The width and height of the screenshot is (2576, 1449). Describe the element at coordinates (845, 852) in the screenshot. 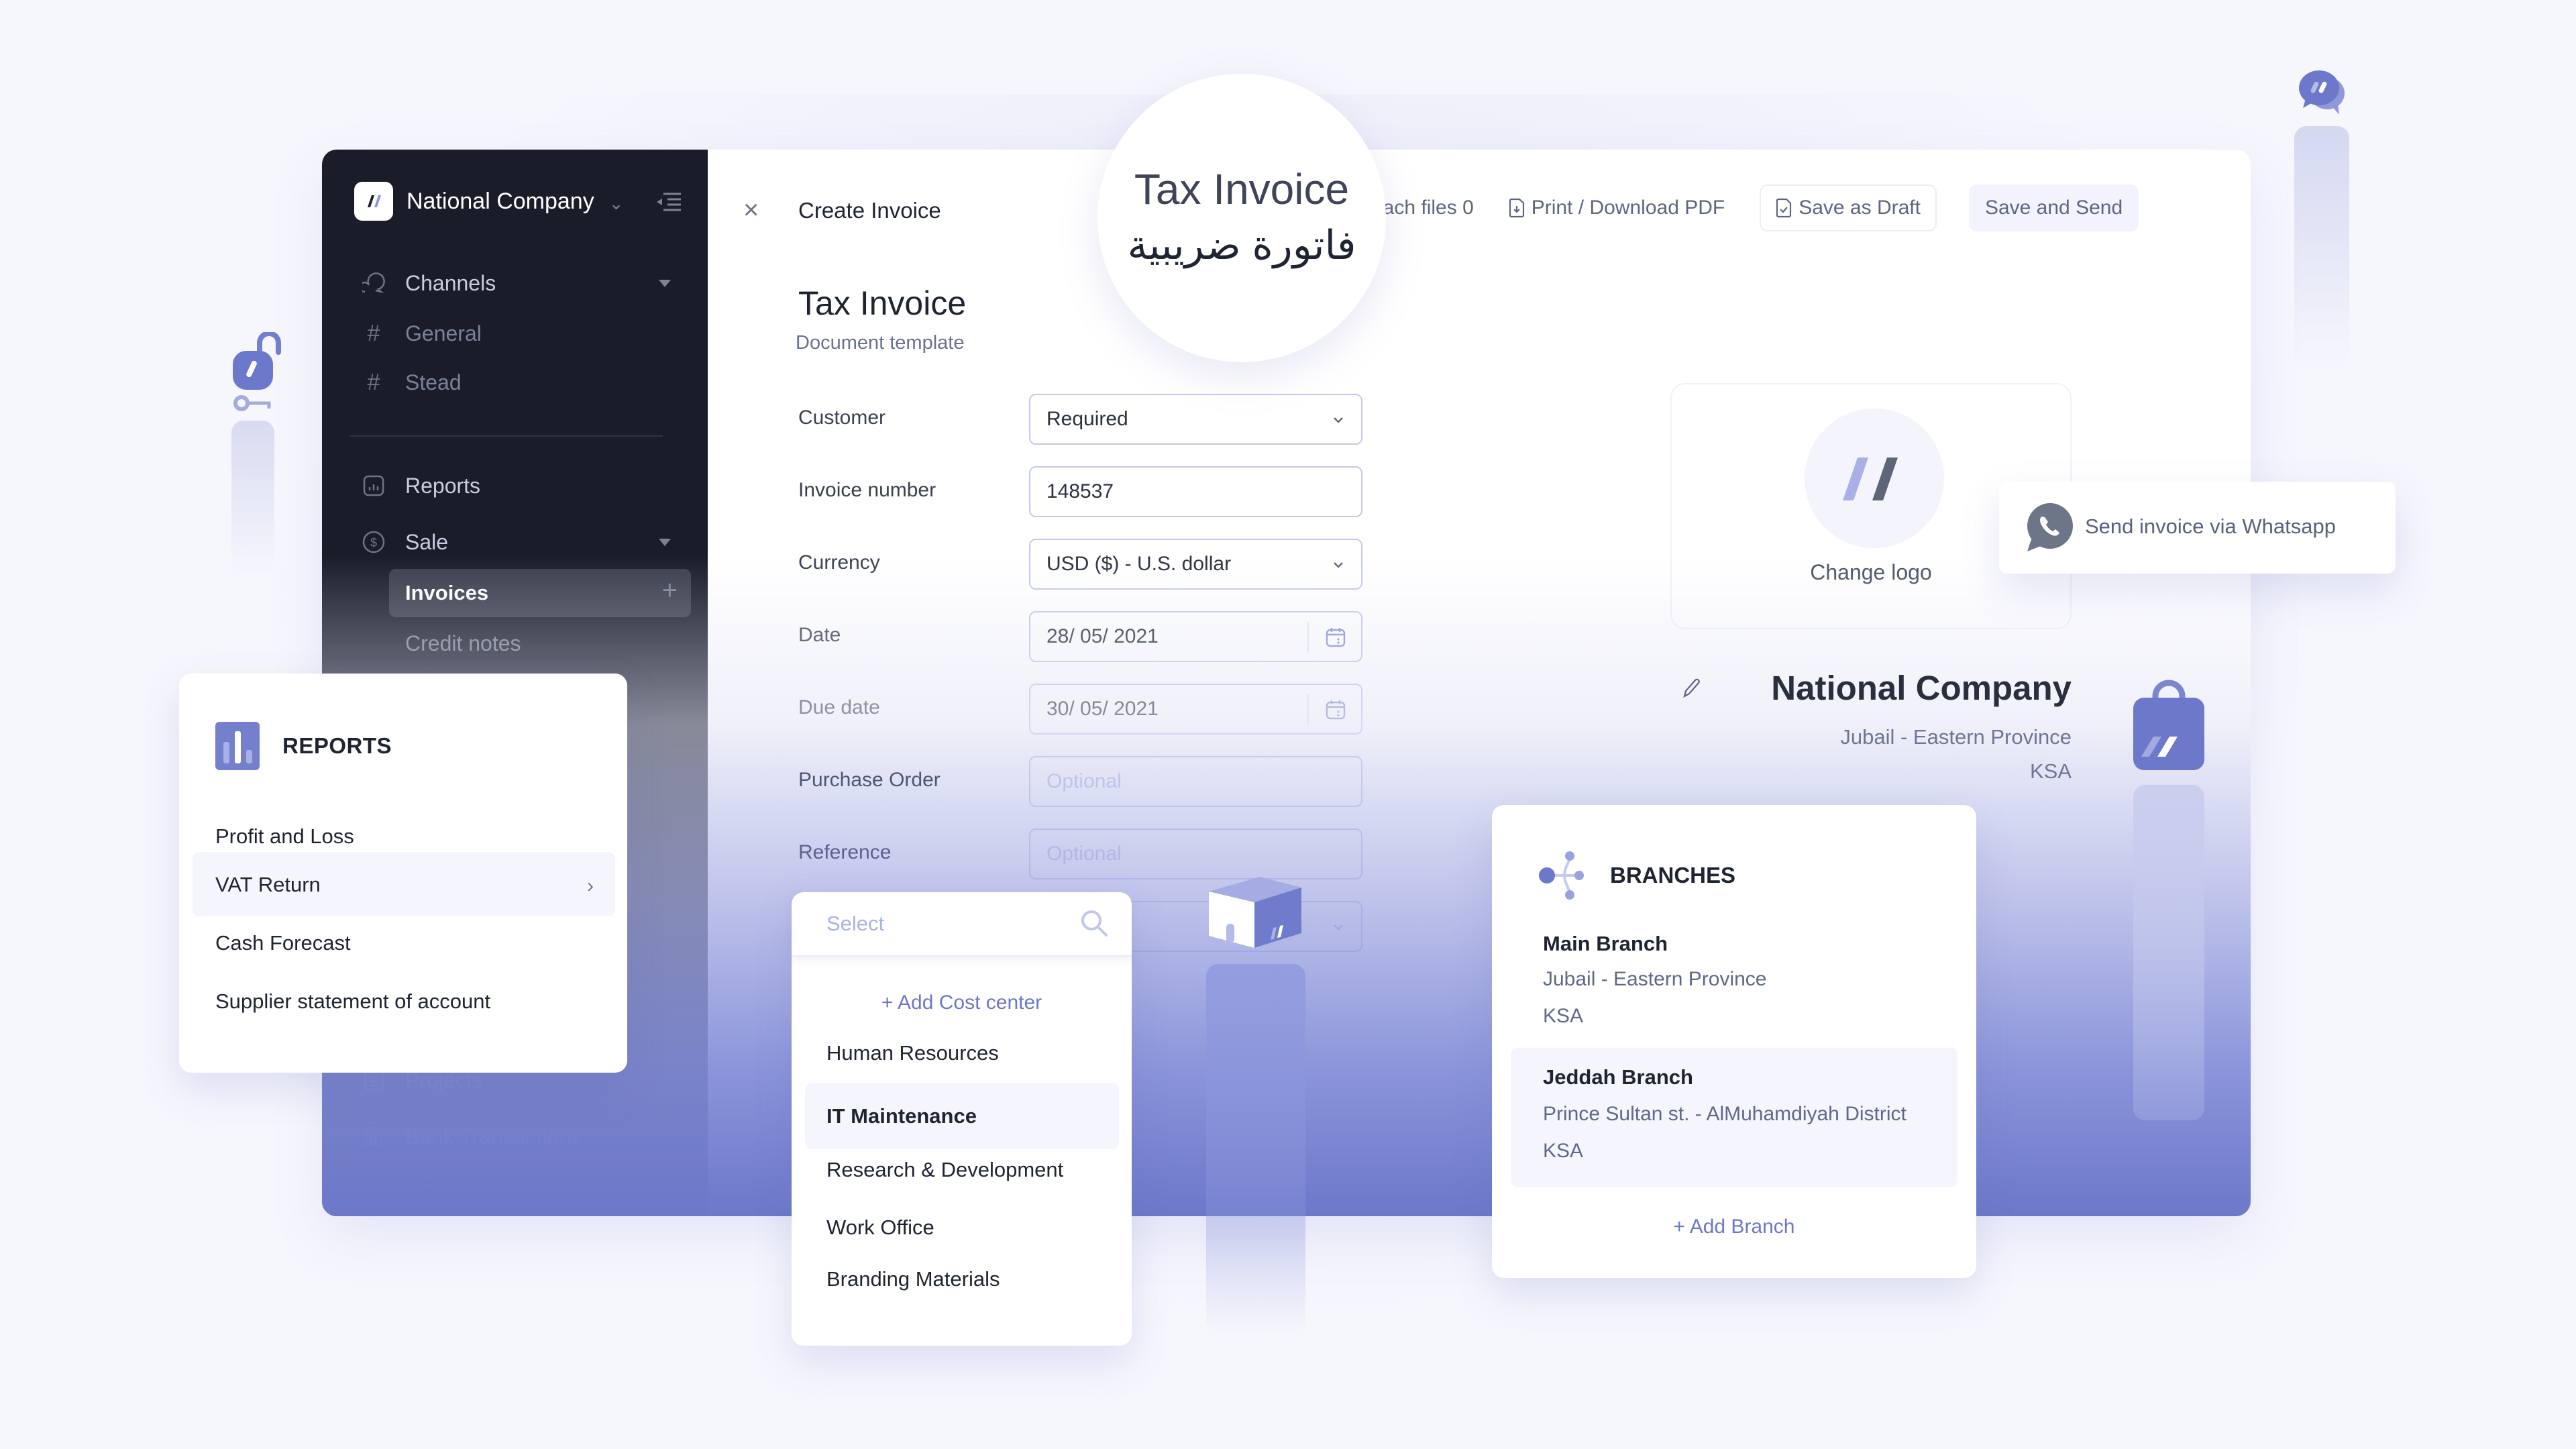

I see `reference-label: Reference` at that location.